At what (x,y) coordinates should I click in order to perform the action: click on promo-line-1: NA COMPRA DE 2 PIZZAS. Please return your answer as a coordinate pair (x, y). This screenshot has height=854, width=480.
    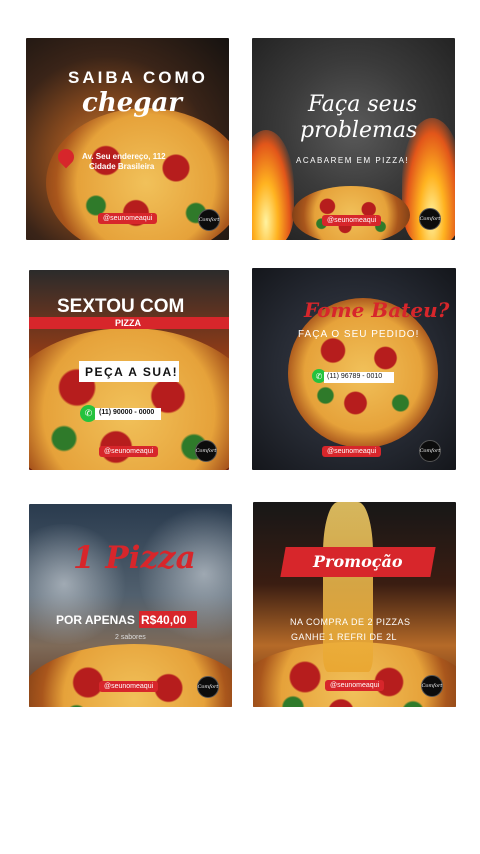
    Looking at the image, I should click on (350, 622).